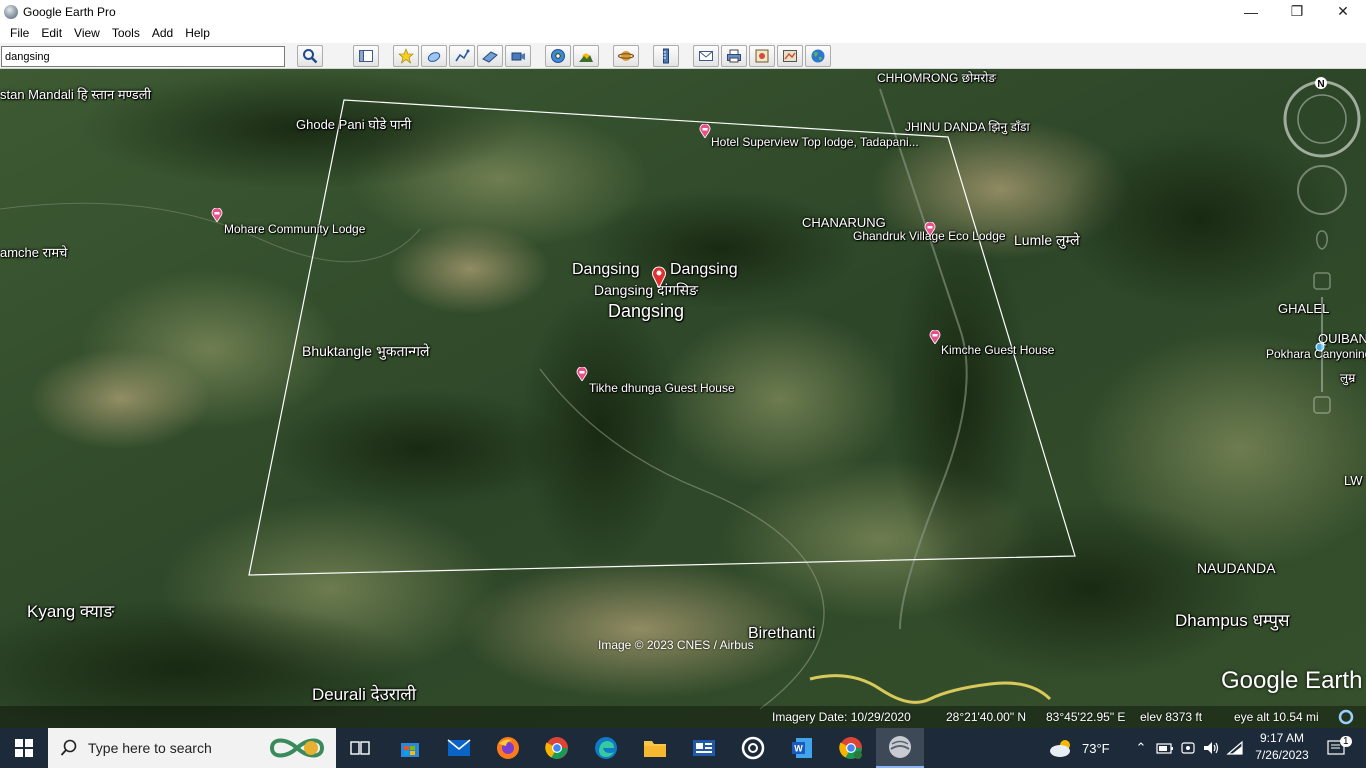 The width and height of the screenshot is (1366, 768). Describe the element at coordinates (1096, 748) in the screenshot. I see `weather-temperature: 73°F` at that location.